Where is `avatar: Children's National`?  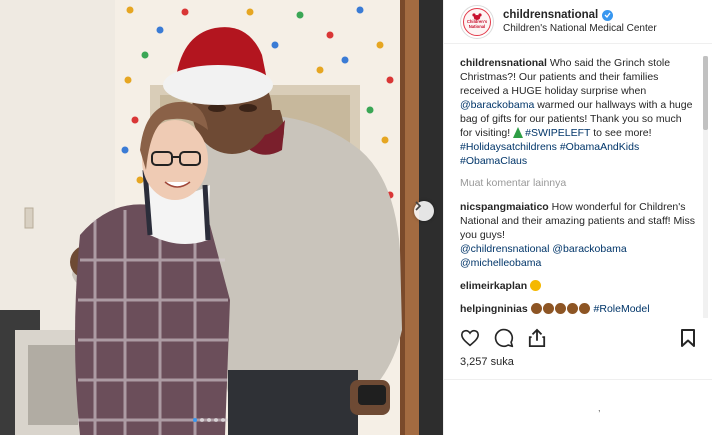
avatar: Children's National is located at coordinates (477, 21).